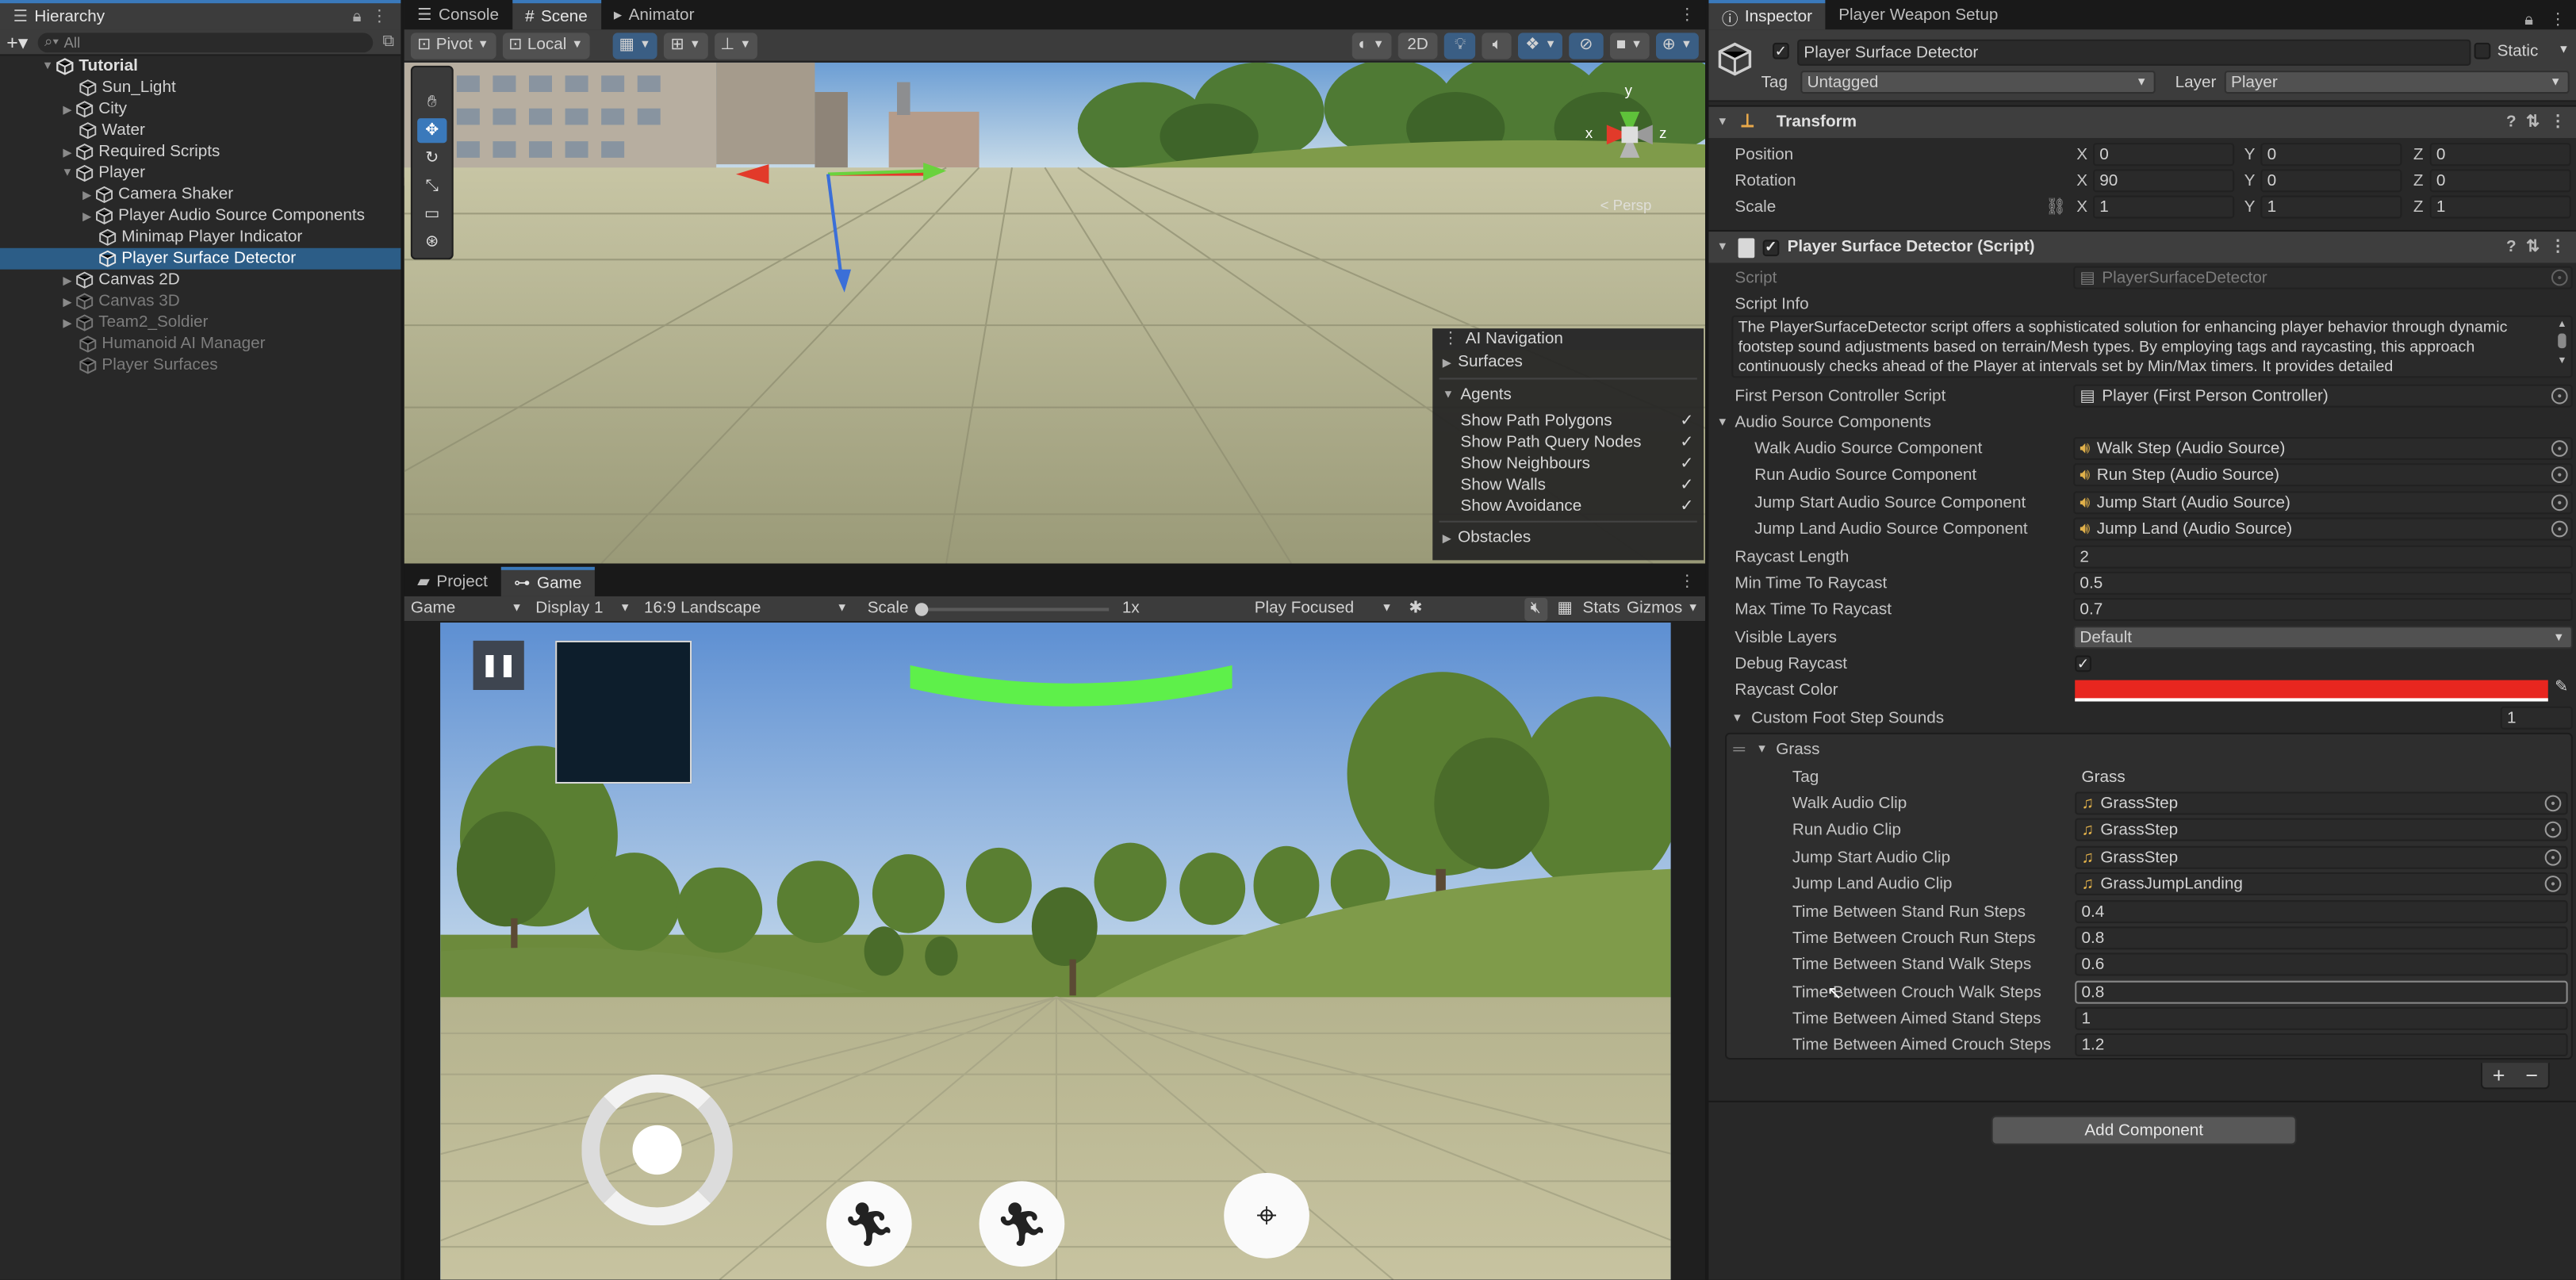  I want to click on stats-button: Stats, so click(1602, 609).